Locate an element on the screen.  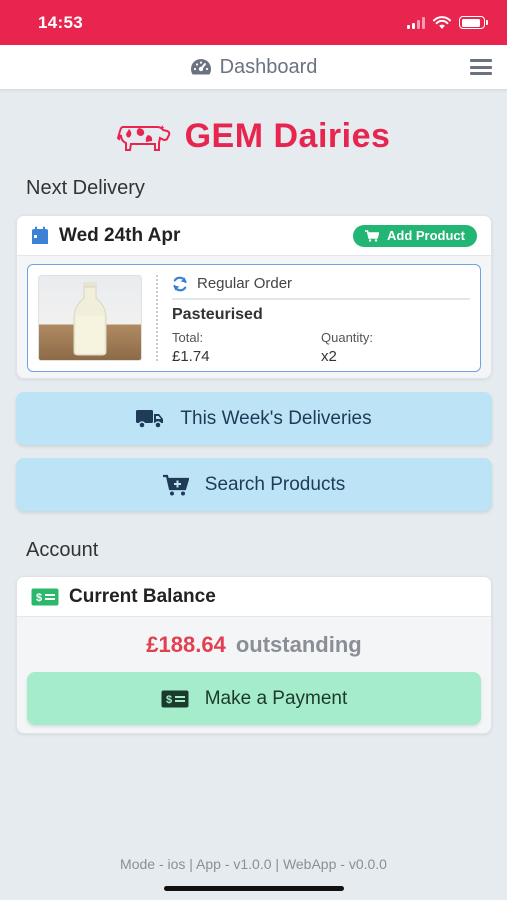
delivery-card-header: Wed 24th Apr Add Product is located at coordinates (254, 236).